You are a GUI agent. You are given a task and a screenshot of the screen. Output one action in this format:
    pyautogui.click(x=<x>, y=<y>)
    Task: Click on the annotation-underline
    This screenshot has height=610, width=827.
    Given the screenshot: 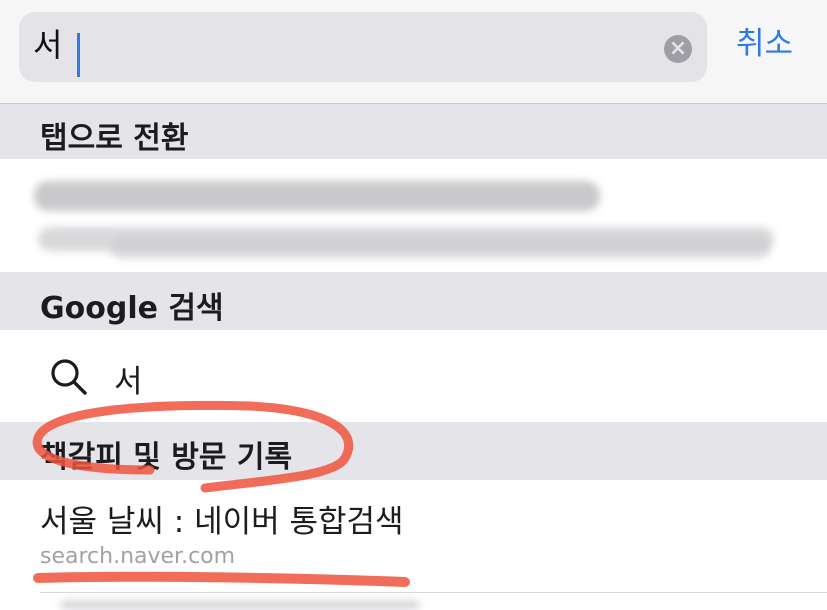 What is the action you would take?
    pyautogui.click(x=221, y=579)
    